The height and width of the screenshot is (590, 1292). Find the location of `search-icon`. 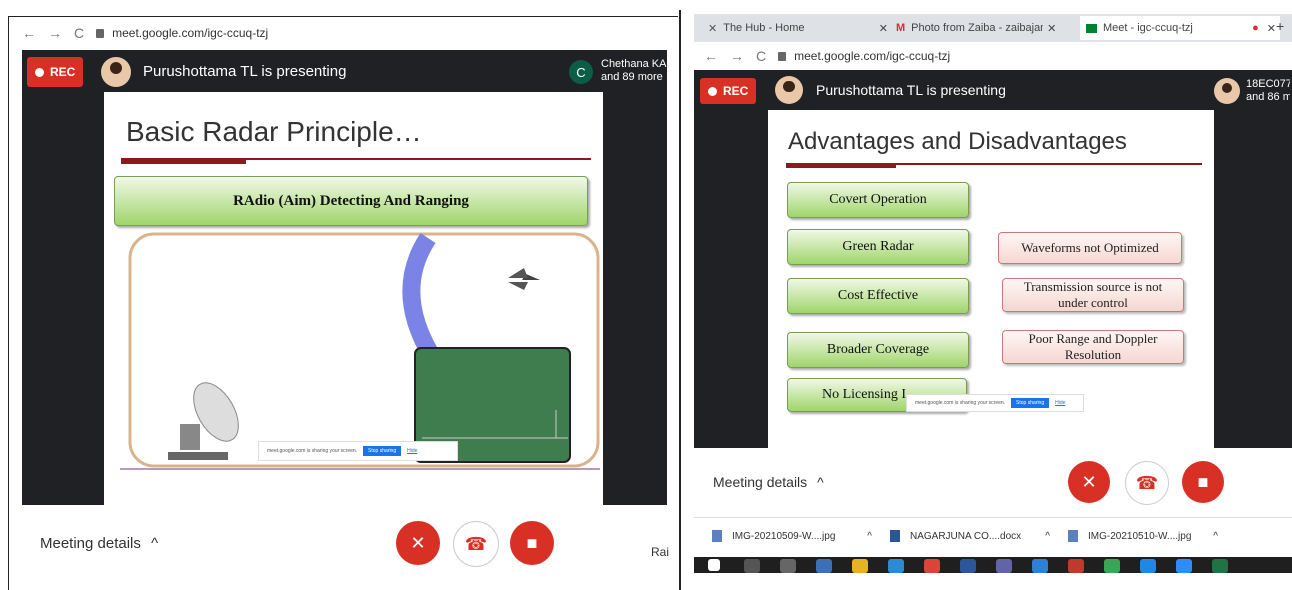

search-icon is located at coordinates (752, 566).